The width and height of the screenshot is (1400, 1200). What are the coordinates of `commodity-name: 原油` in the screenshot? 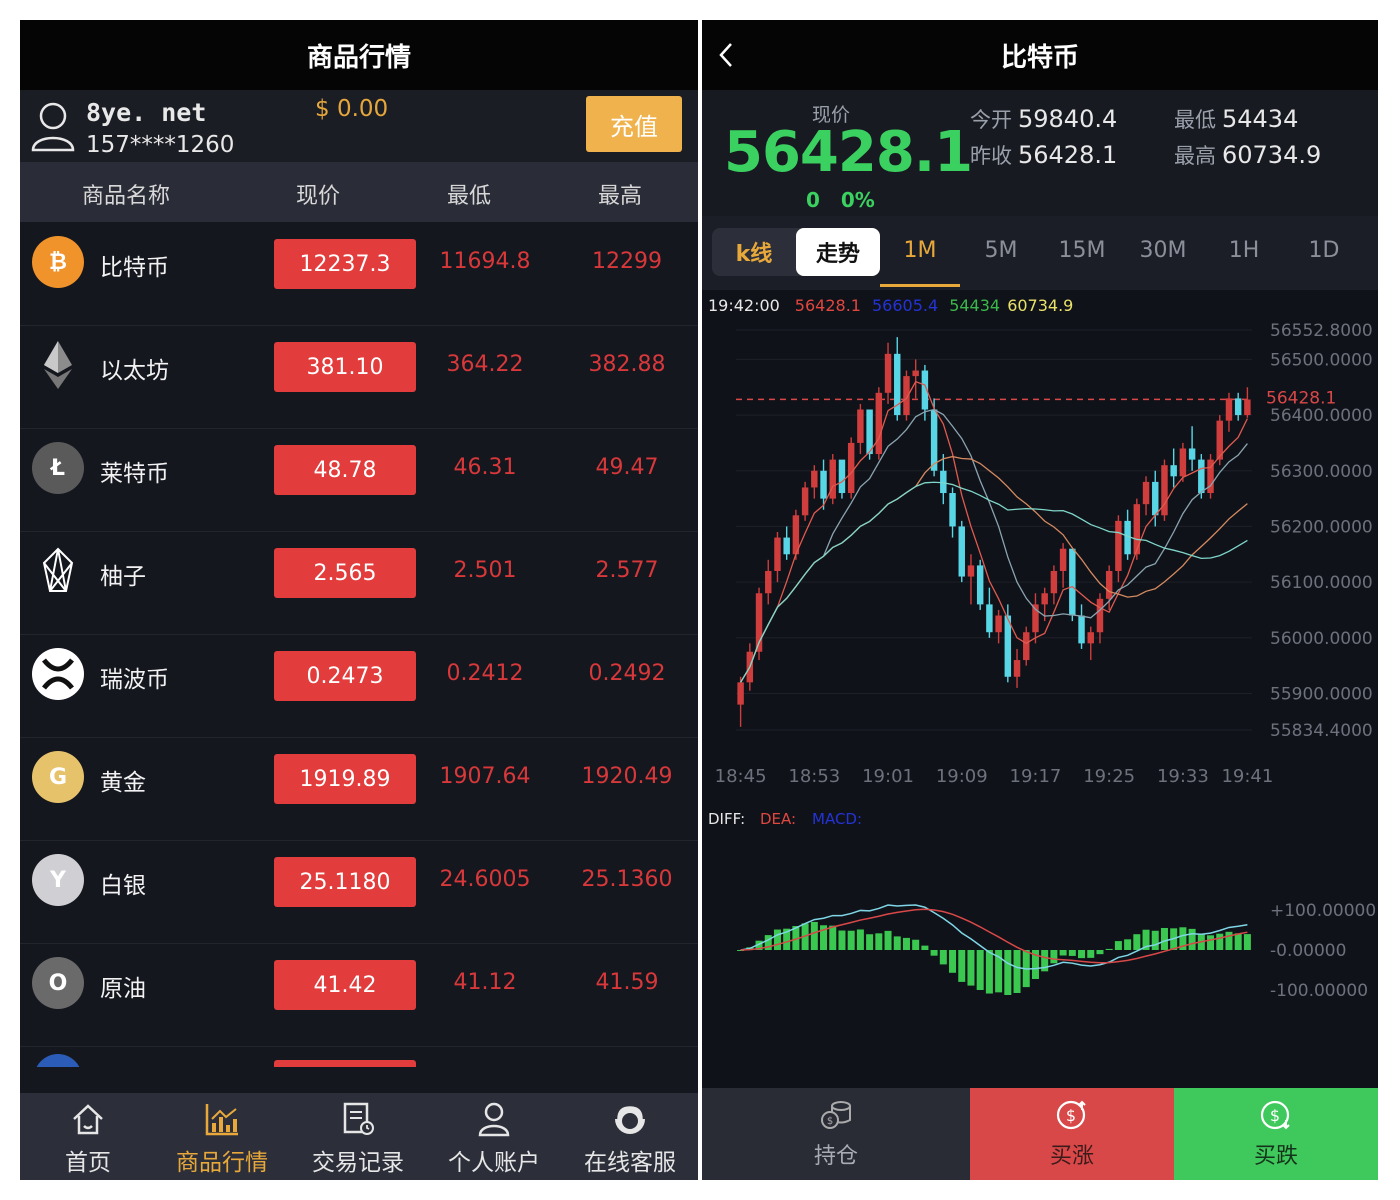 It's located at (123, 989).